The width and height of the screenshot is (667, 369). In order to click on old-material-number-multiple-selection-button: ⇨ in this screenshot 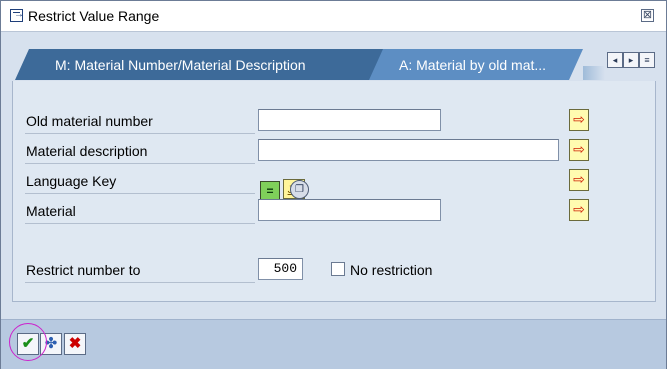, I will do `click(579, 120)`.